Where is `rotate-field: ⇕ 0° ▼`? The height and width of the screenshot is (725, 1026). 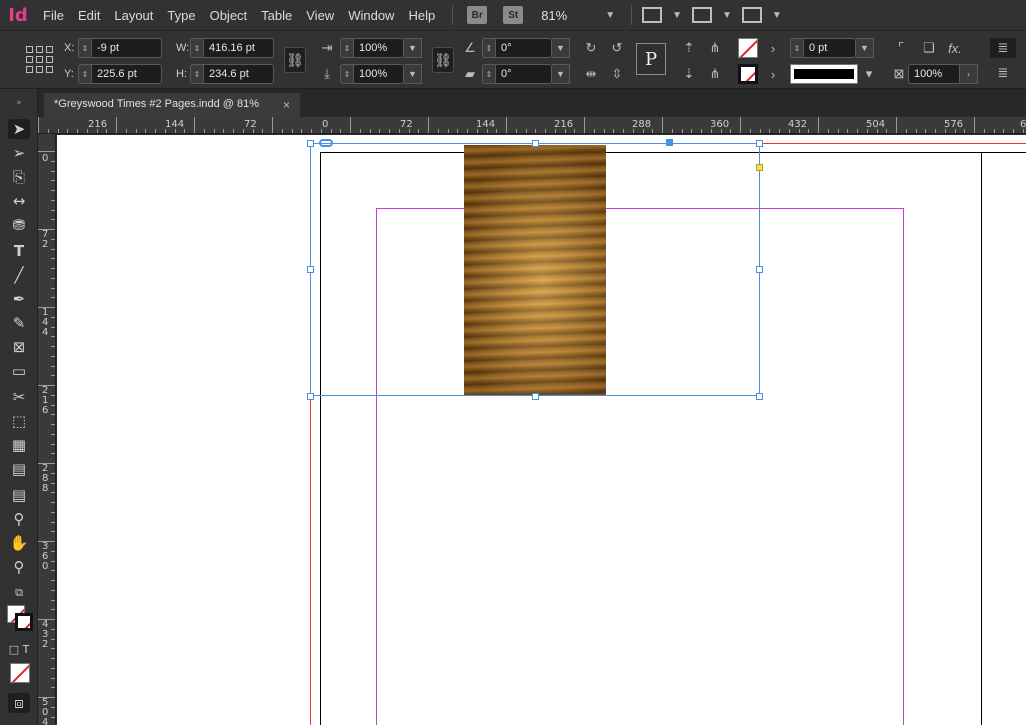
rotate-field: ⇕ 0° ▼ is located at coordinates (526, 48).